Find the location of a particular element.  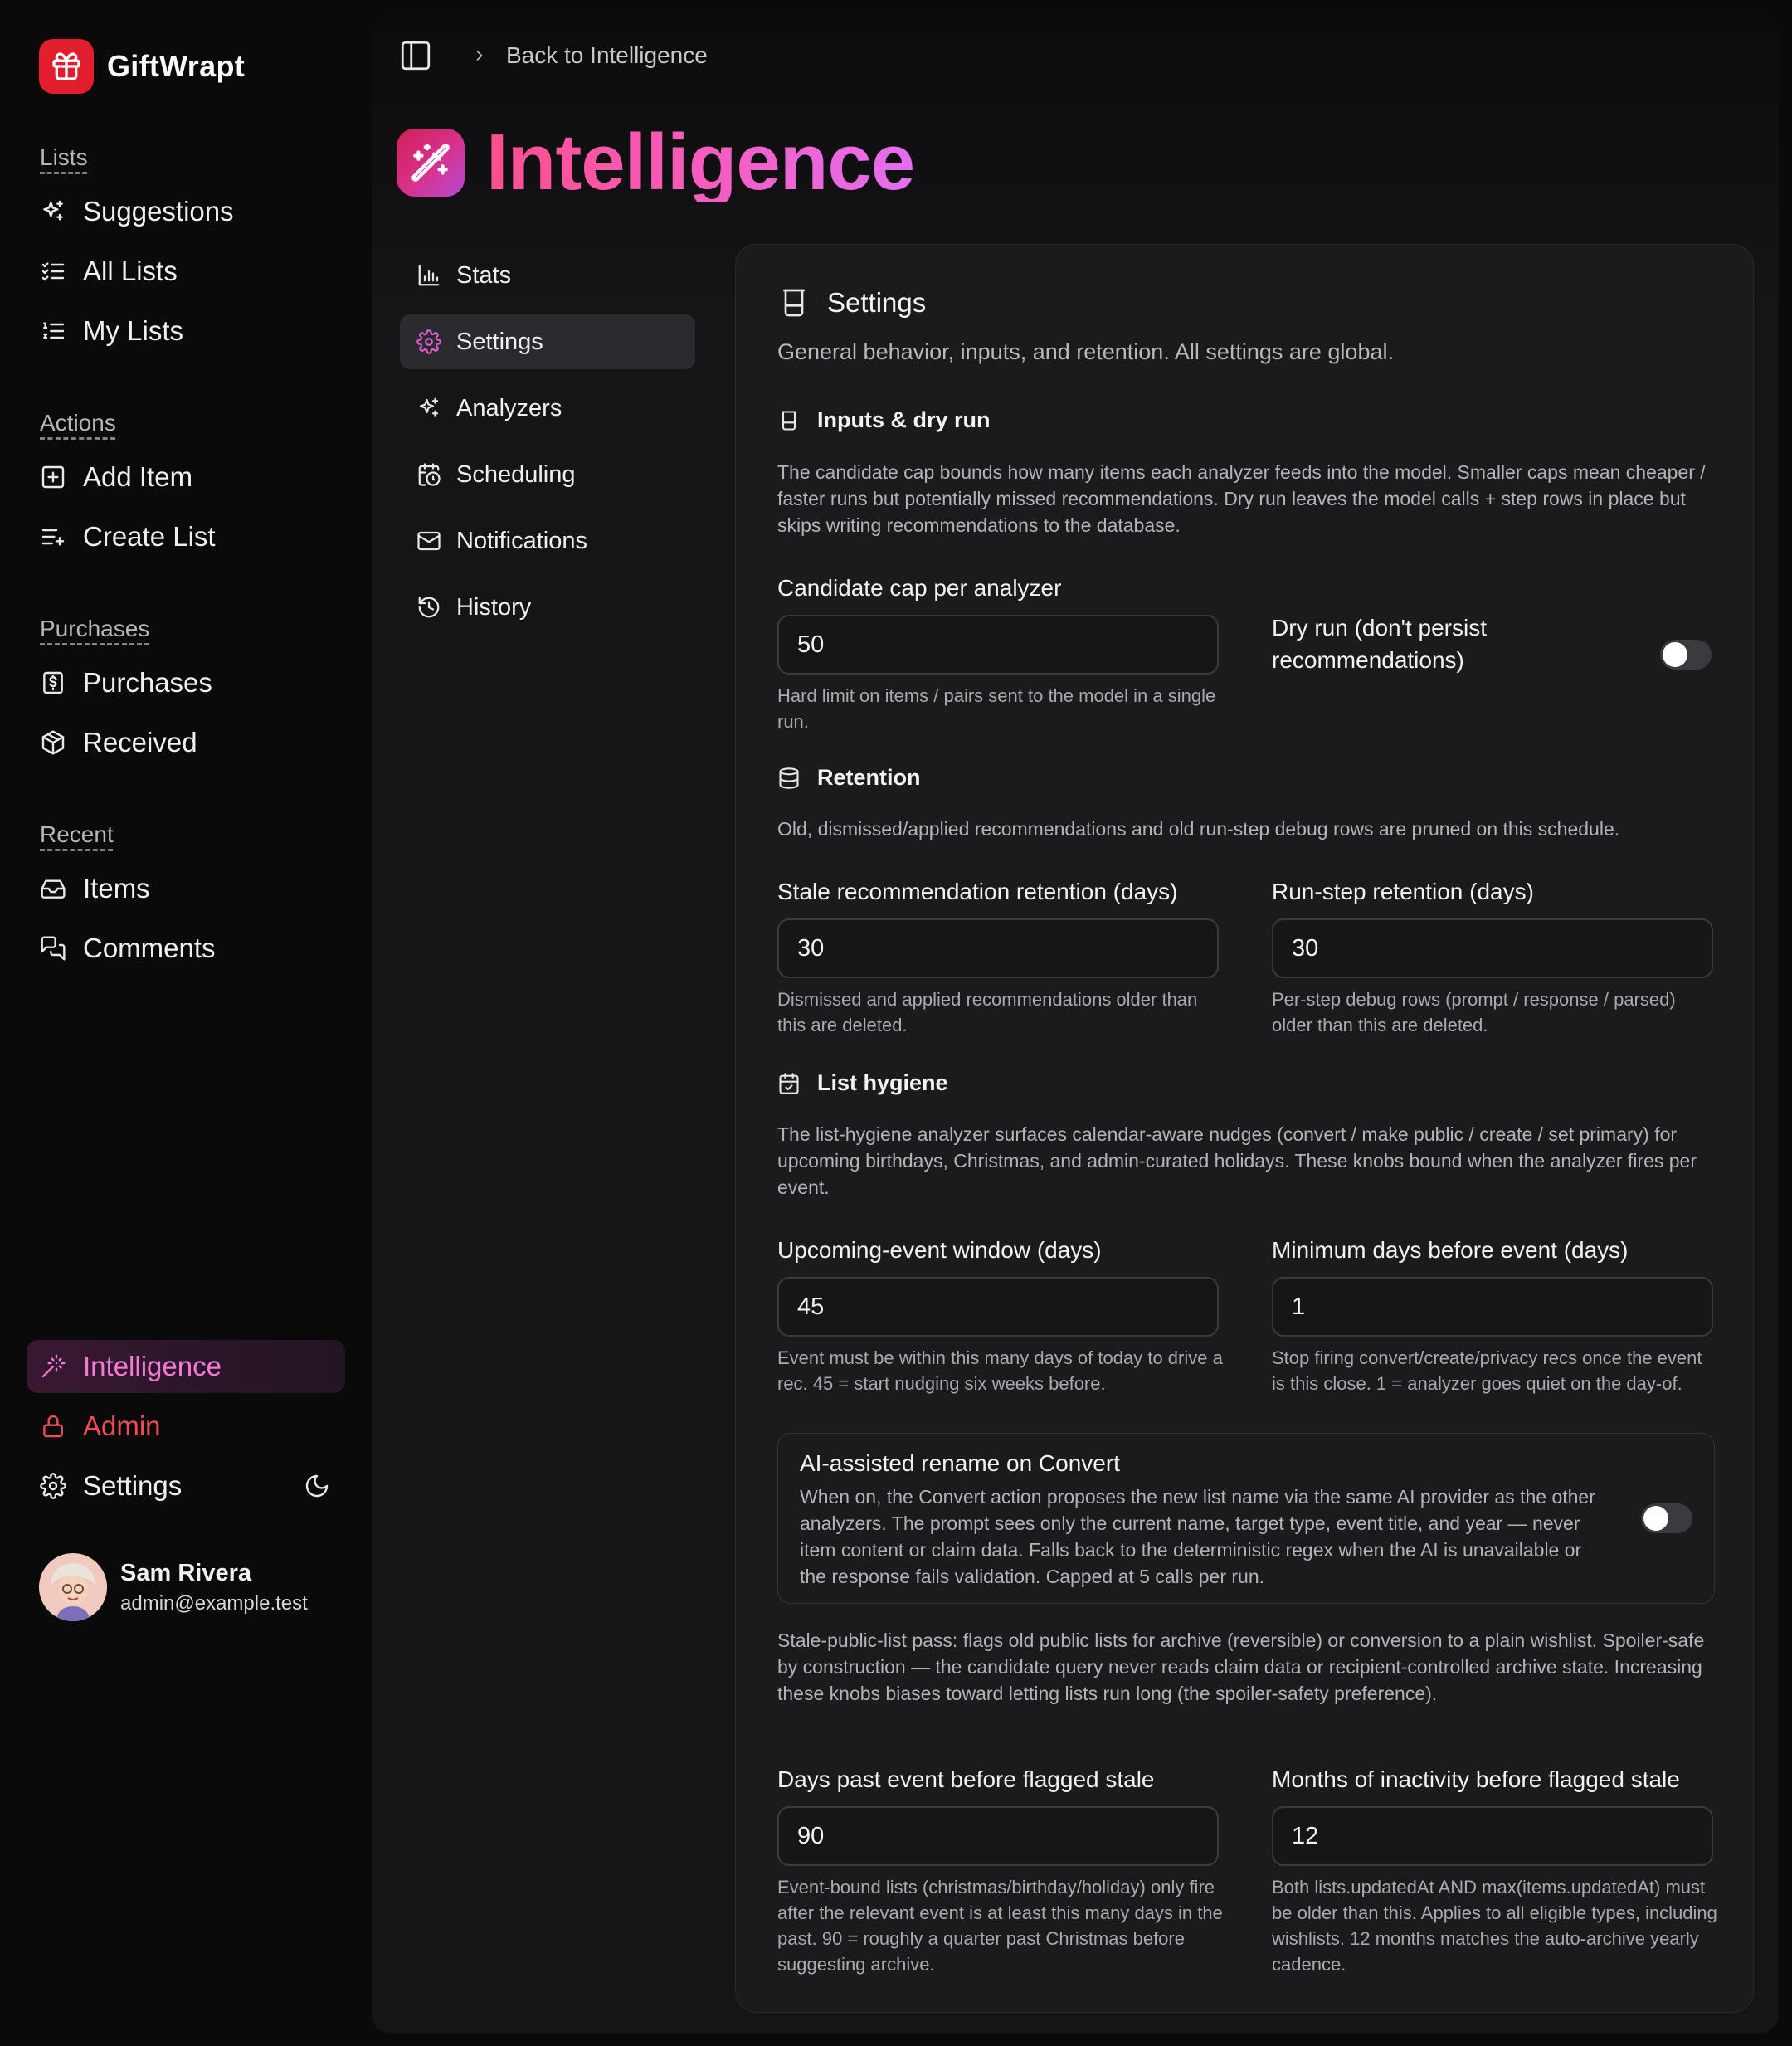

upcoming-window-input: 45 is located at coordinates (998, 1307).